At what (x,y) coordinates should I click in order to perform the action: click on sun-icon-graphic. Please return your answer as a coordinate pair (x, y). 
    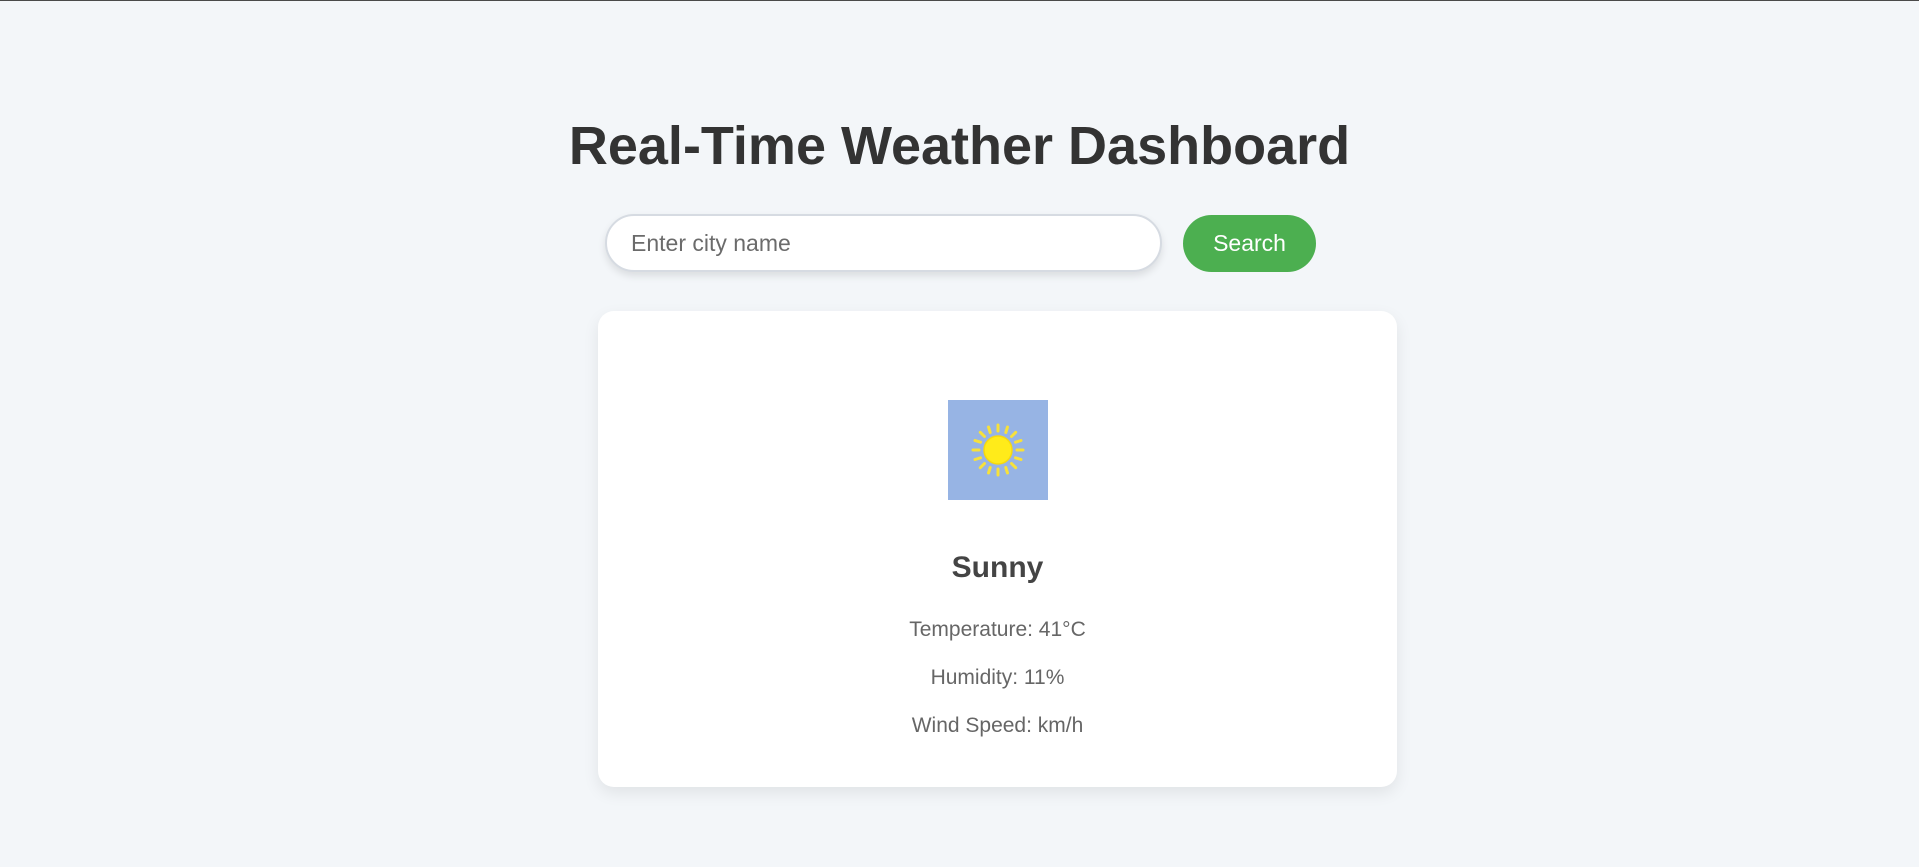
    Looking at the image, I should click on (998, 450).